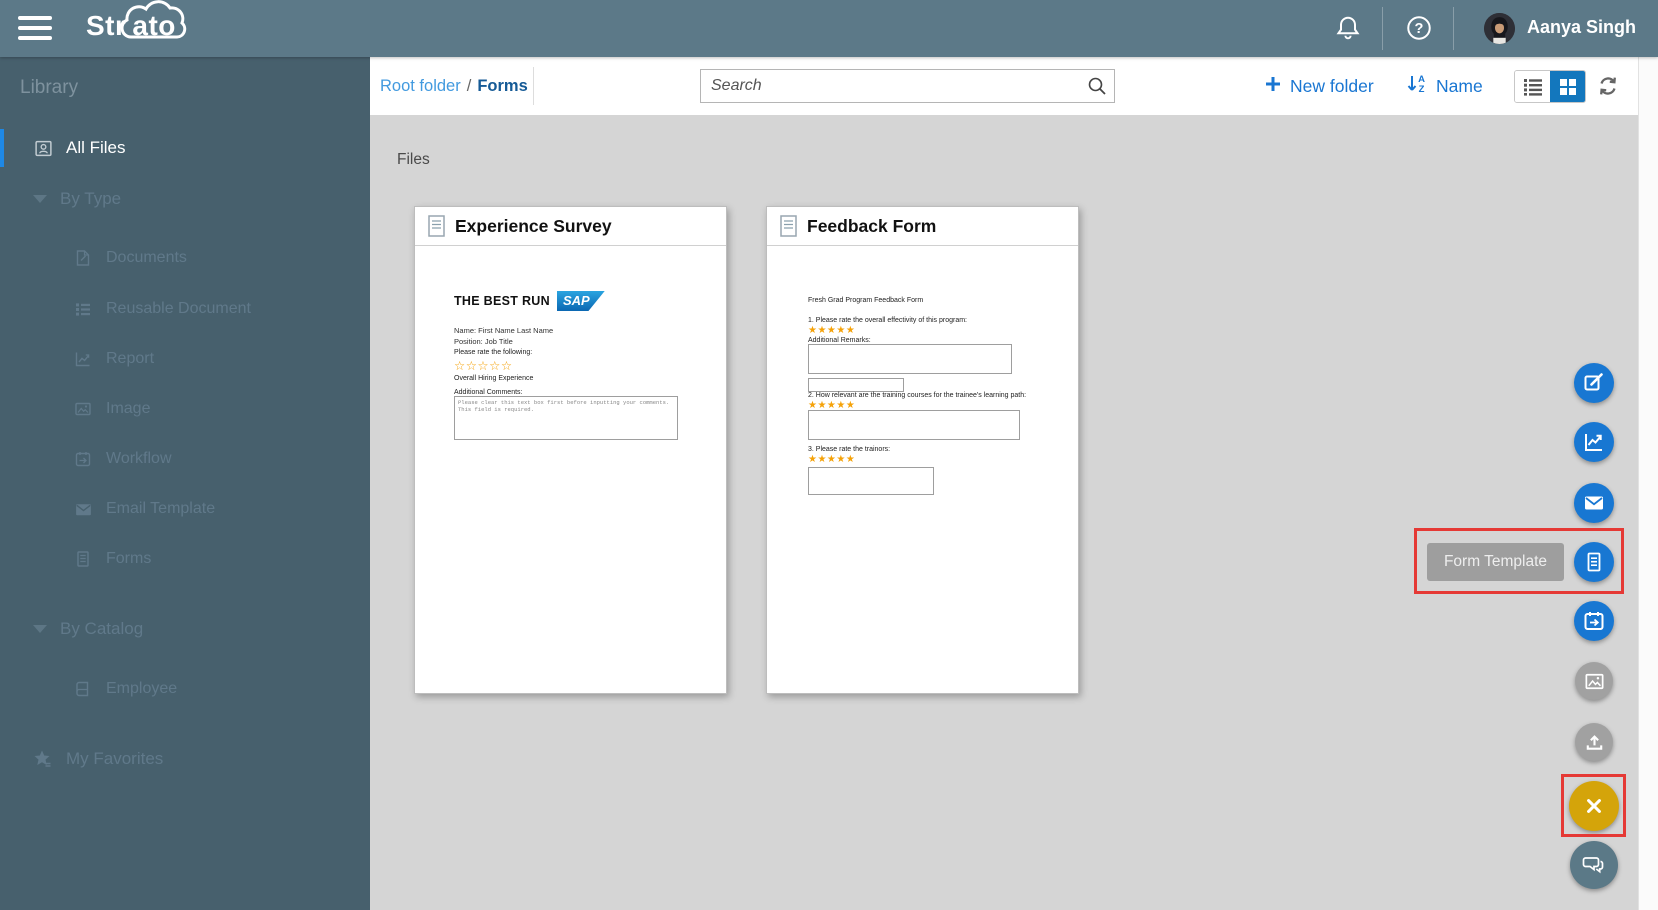 The image size is (1658, 910). Describe the element at coordinates (488, 392) in the screenshot. I see `comments-label: Additional Comments:` at that location.